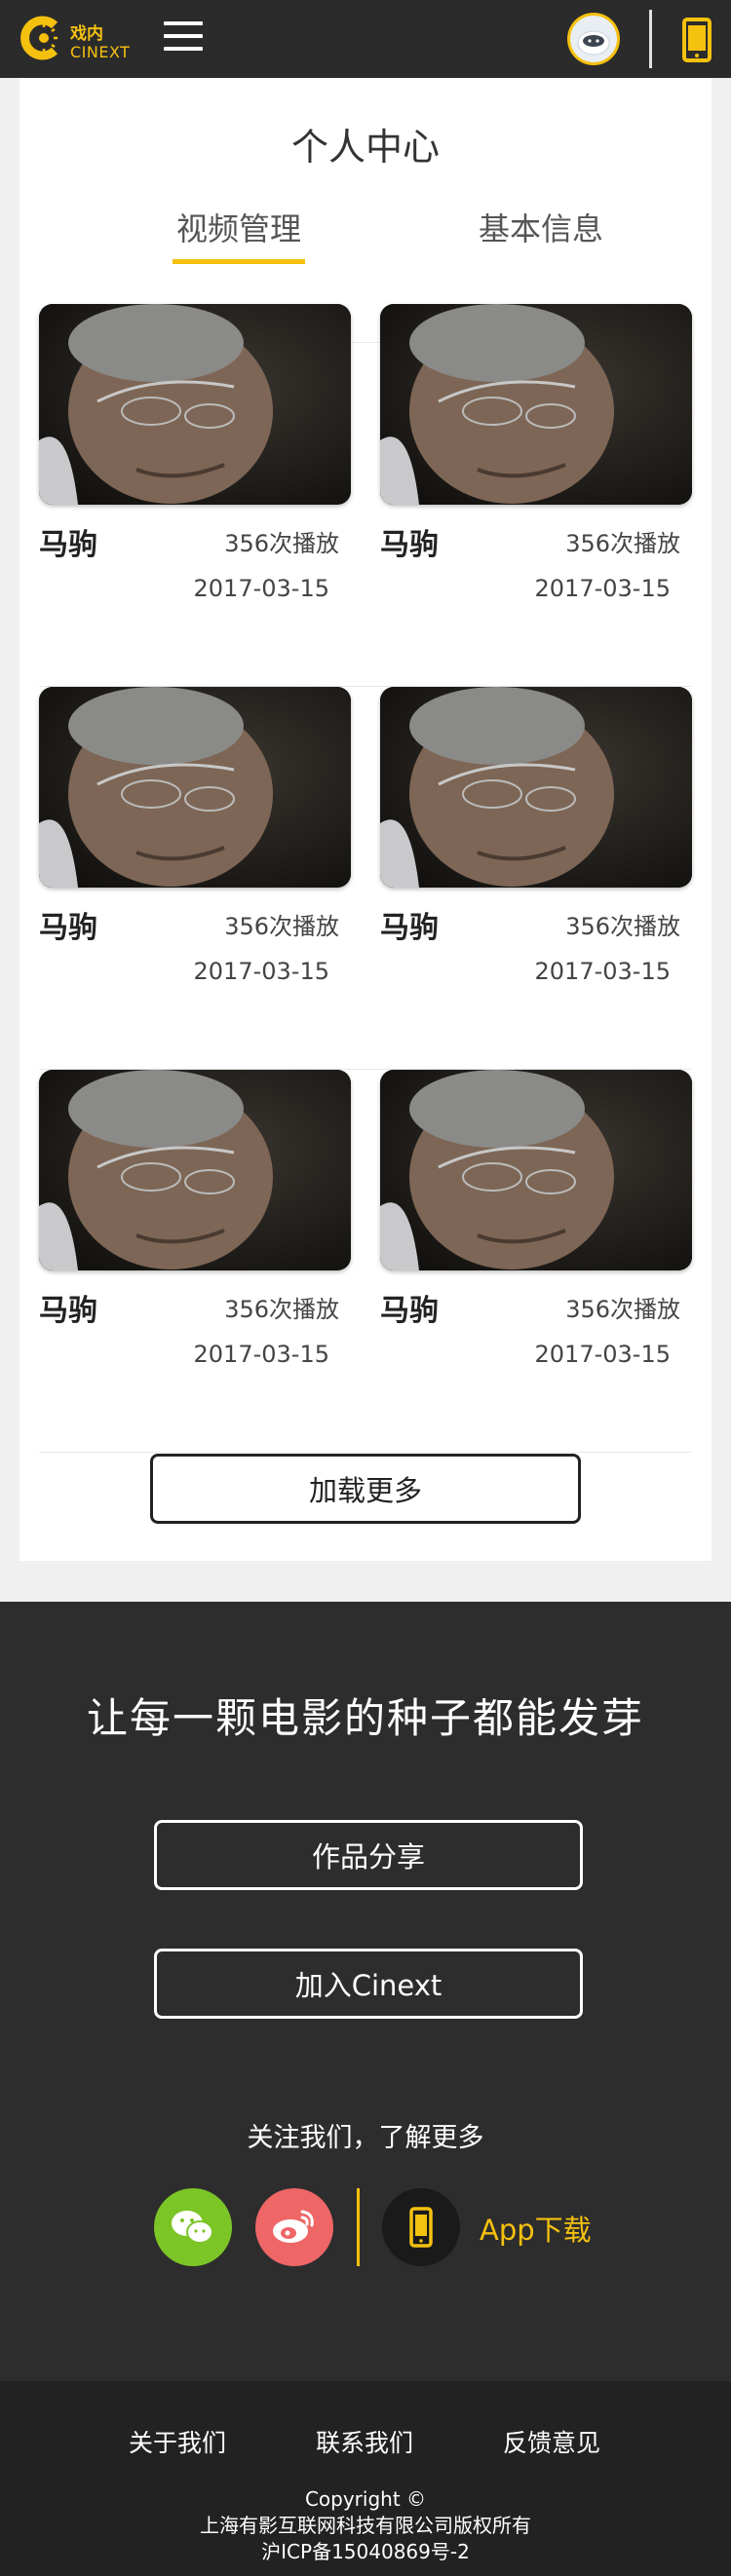 This screenshot has width=731, height=2576. What do you see at coordinates (365, 1718) in the screenshot?
I see `footer-slogan: 让每一颗电影的种子都能发芽` at bounding box center [365, 1718].